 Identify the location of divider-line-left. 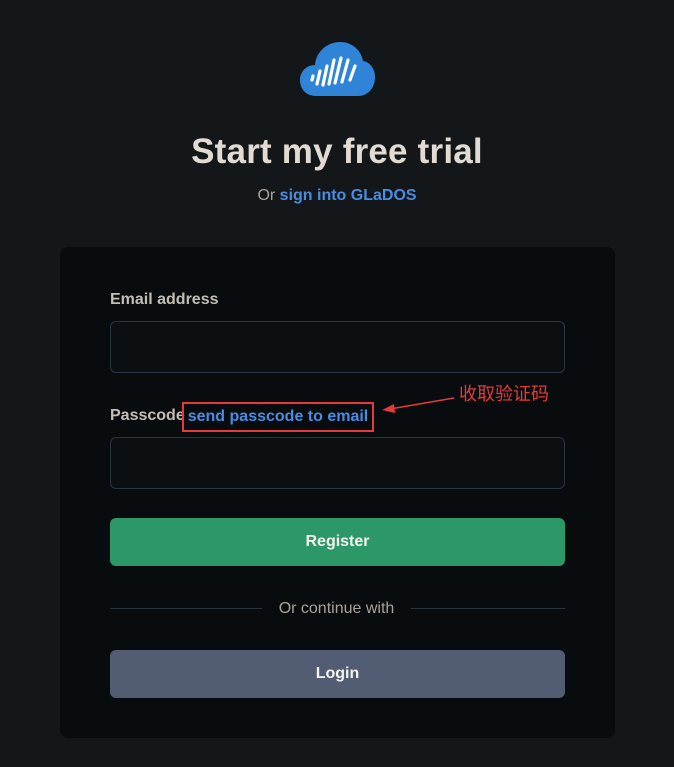
(186, 608).